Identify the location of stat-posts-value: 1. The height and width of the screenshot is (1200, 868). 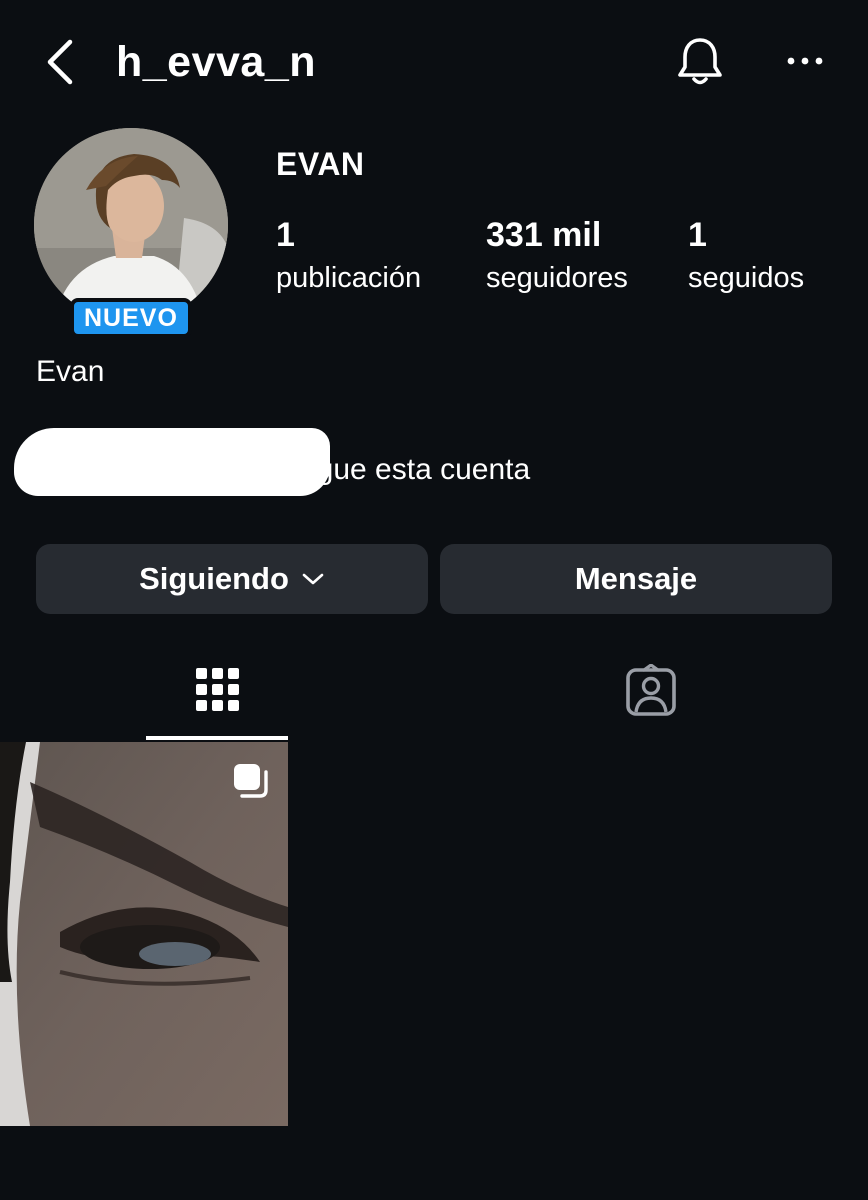
(285, 235).